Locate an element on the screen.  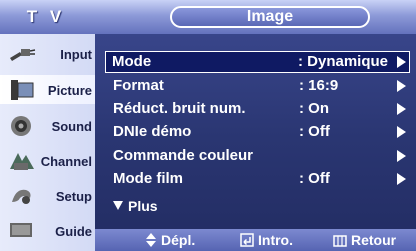
menu-row-label: Commande couleur is located at coordinates (183, 155).